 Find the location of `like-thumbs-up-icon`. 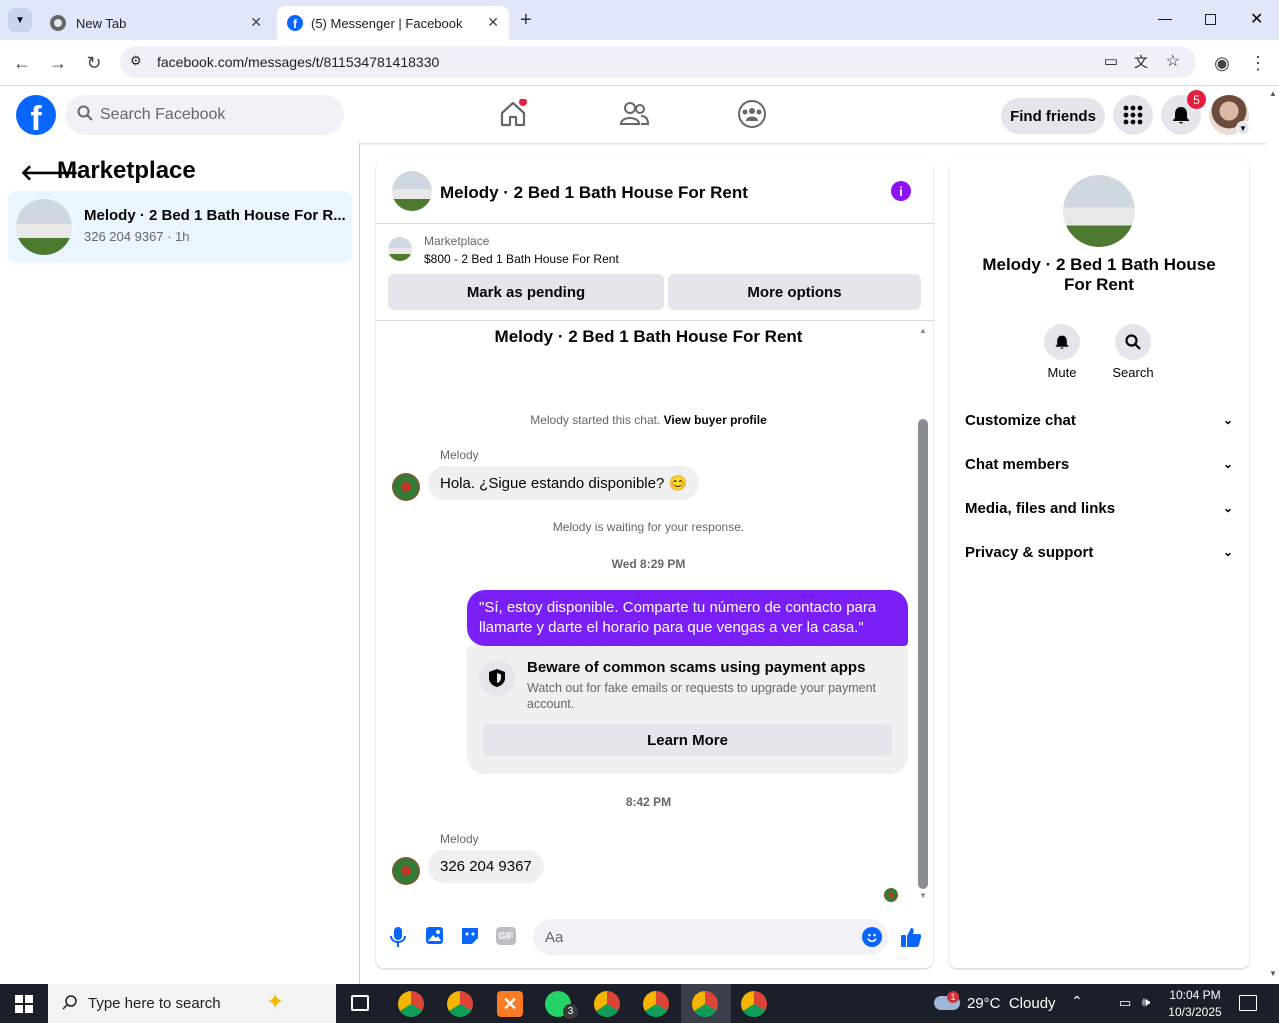

like-thumbs-up-icon is located at coordinates (911, 939).